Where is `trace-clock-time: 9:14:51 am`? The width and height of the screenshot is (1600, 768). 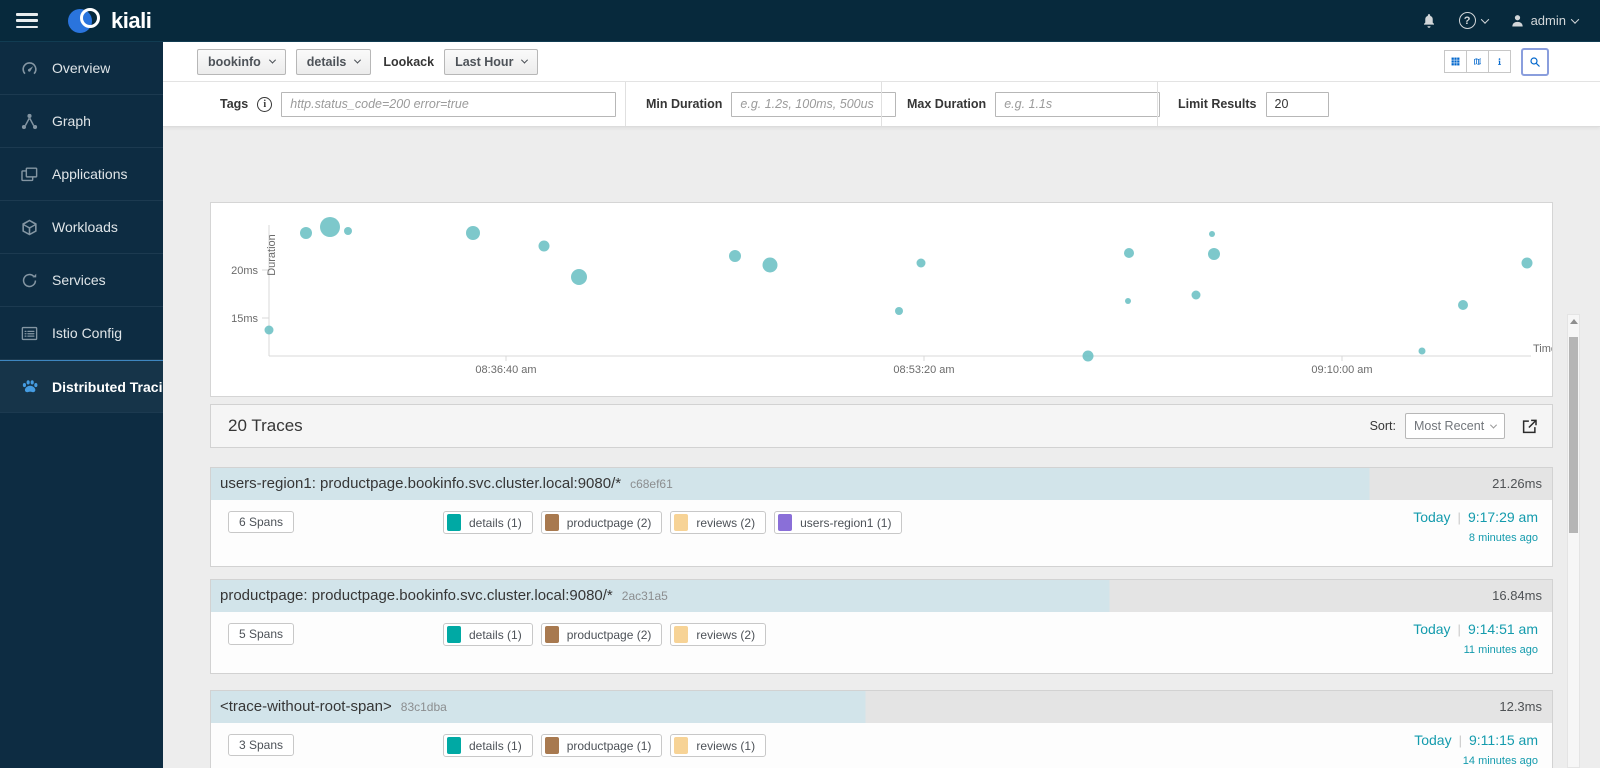
trace-clock-time: 9:14:51 am is located at coordinates (1502, 629).